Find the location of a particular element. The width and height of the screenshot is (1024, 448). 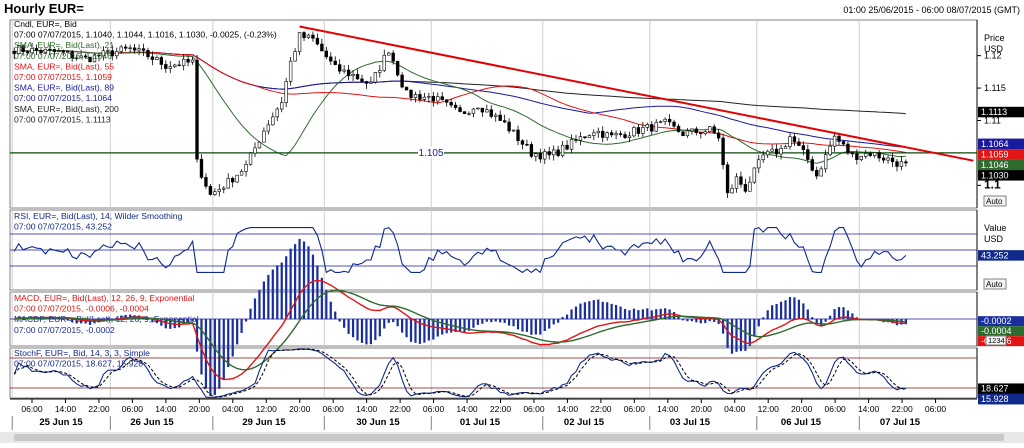

day-label: 29 Jun 15 is located at coordinates (264, 422).